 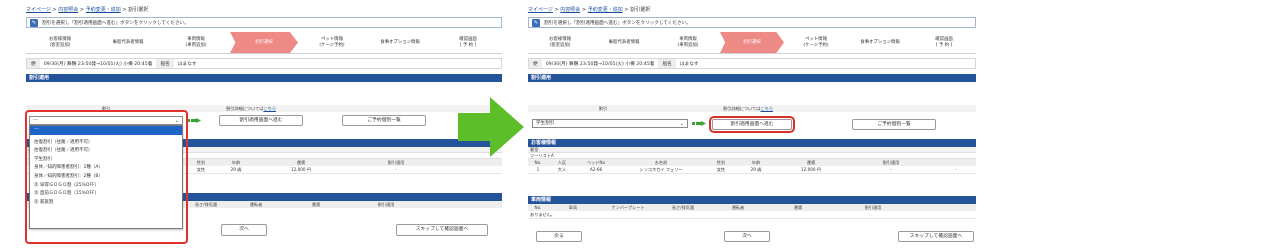 I want to click on back-button: 戻る, so click(x=559, y=236).